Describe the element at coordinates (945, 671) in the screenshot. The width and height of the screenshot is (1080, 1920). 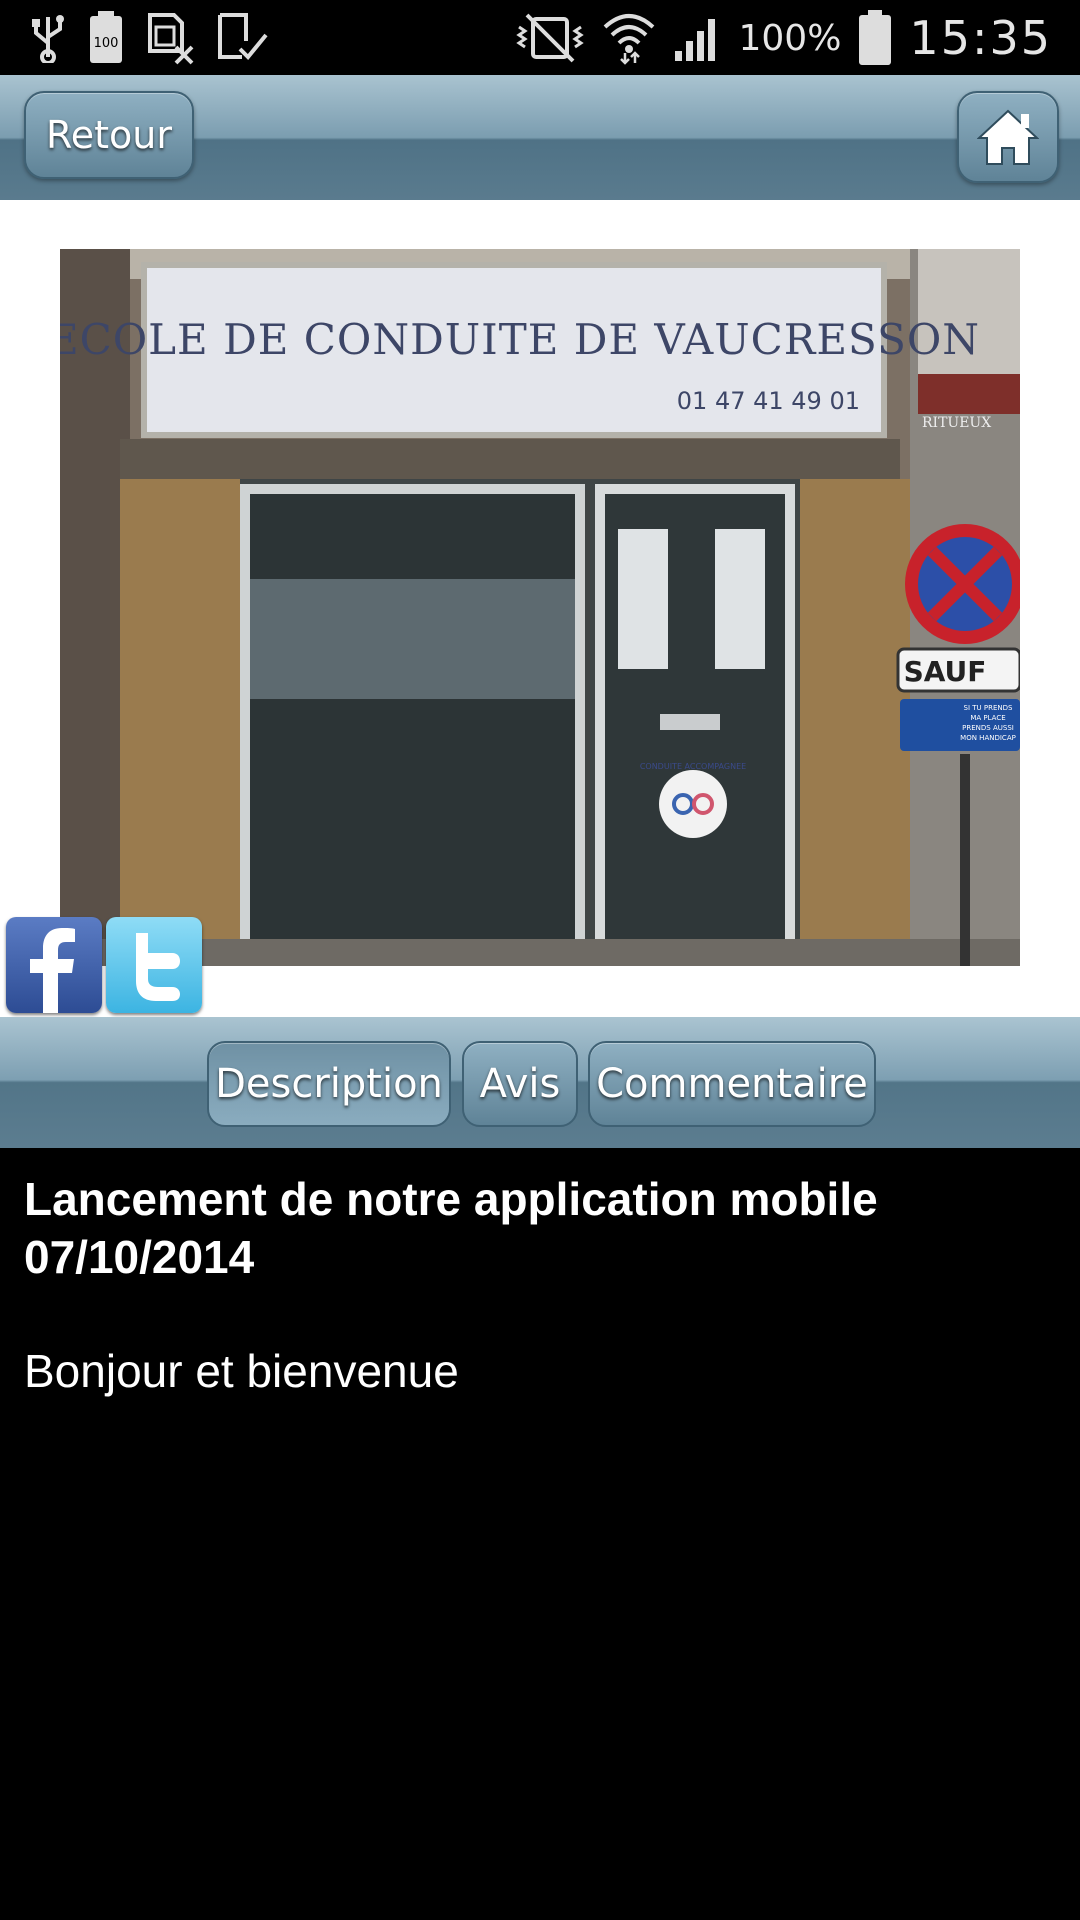
I see `parking-sign-text: SAUF` at that location.